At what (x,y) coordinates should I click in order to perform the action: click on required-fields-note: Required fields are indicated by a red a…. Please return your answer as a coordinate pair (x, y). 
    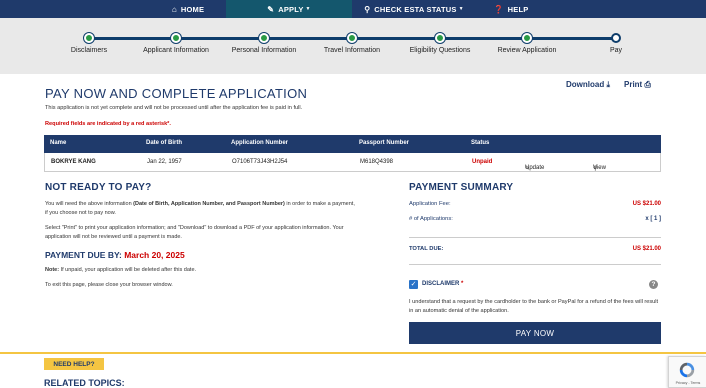
    Looking at the image, I should click on (108, 124).